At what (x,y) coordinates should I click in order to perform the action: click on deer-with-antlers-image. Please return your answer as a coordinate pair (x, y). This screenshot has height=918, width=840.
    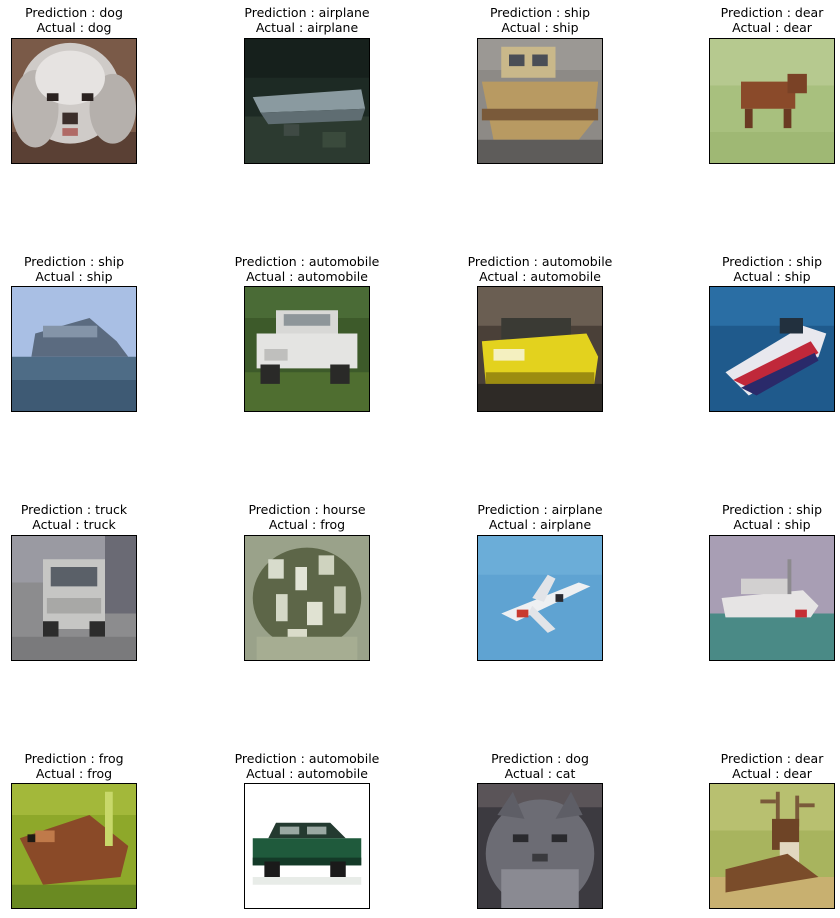
    Looking at the image, I should click on (772, 846).